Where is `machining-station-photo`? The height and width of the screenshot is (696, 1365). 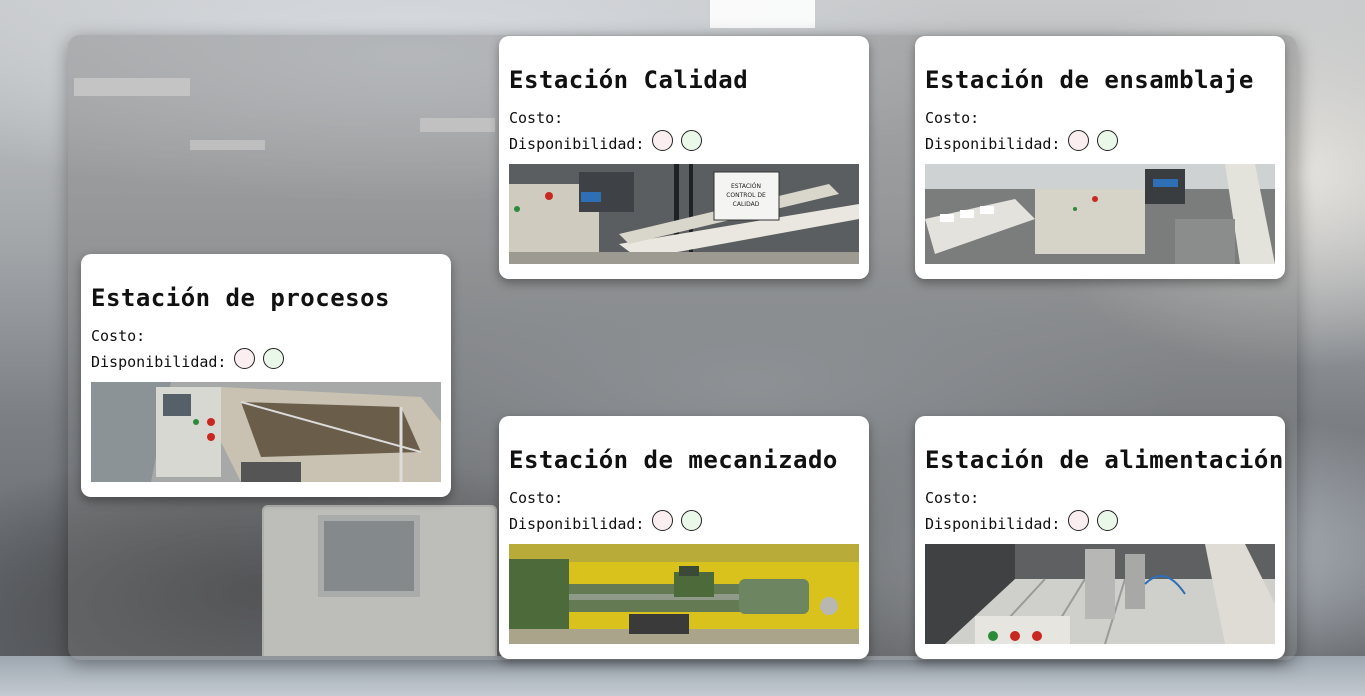
machining-station-photo is located at coordinates (684, 594).